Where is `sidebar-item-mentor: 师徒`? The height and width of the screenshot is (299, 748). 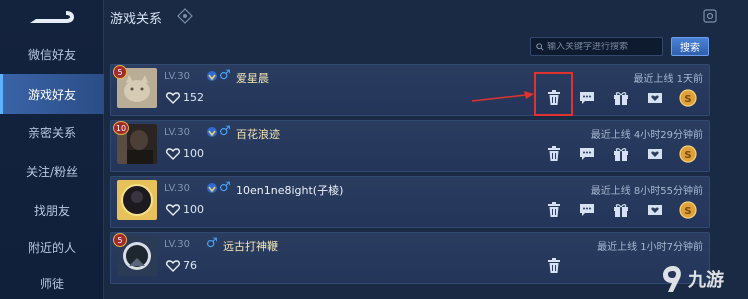
sidebar-item-mentor: 师徒 is located at coordinates (52, 281).